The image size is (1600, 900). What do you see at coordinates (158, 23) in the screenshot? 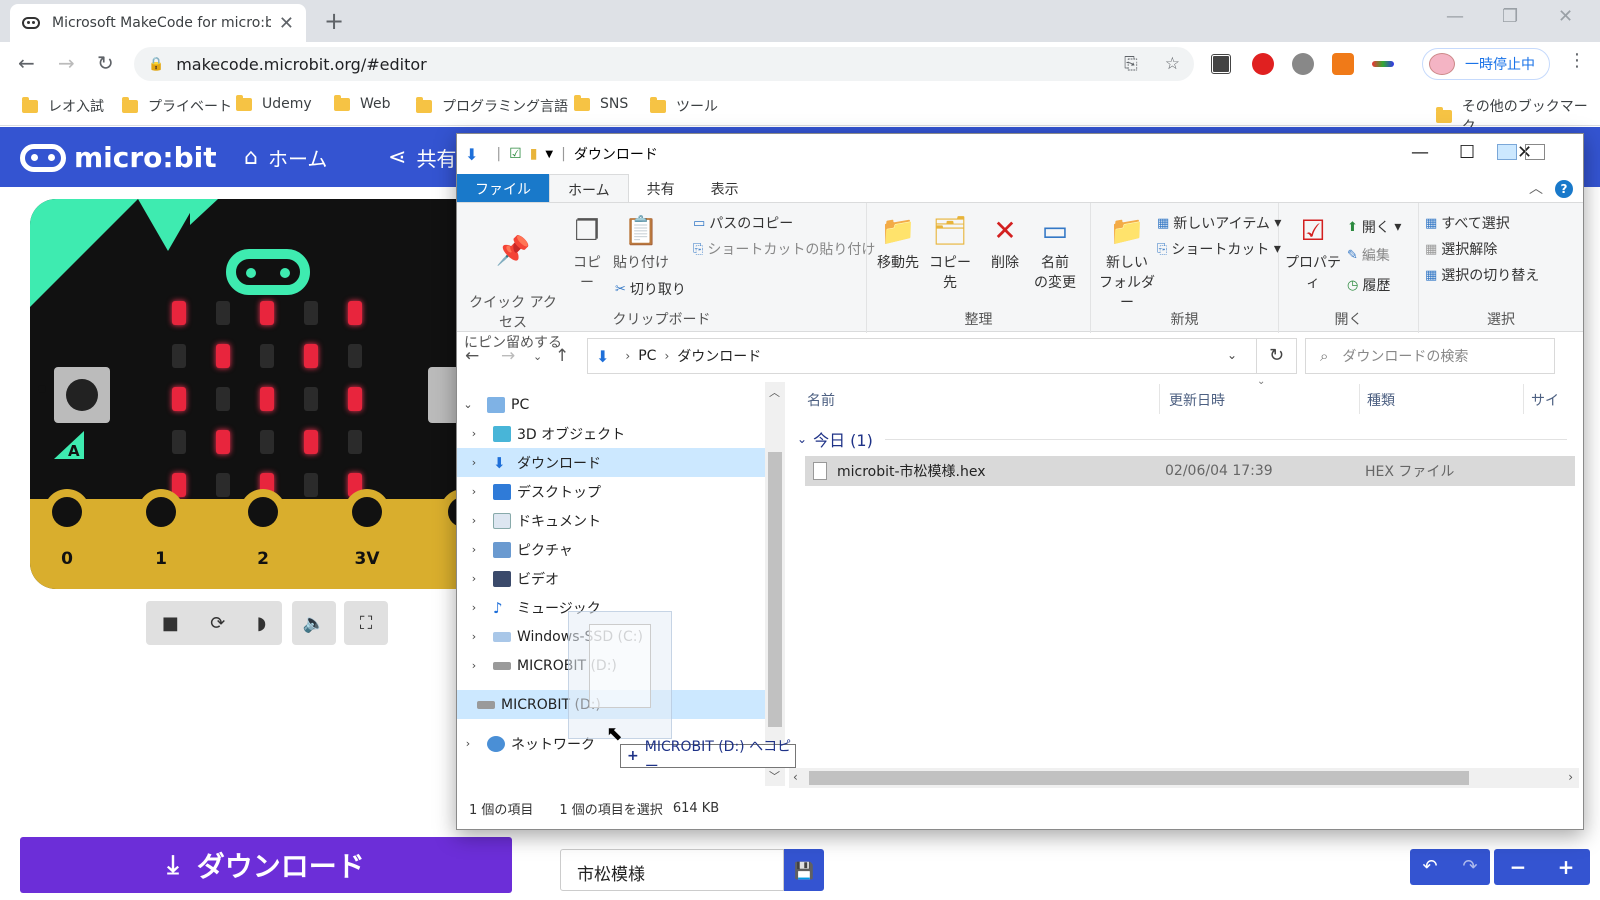
I see `browser-tab: Microsoft MakeCode for micro:bi ✕` at bounding box center [158, 23].